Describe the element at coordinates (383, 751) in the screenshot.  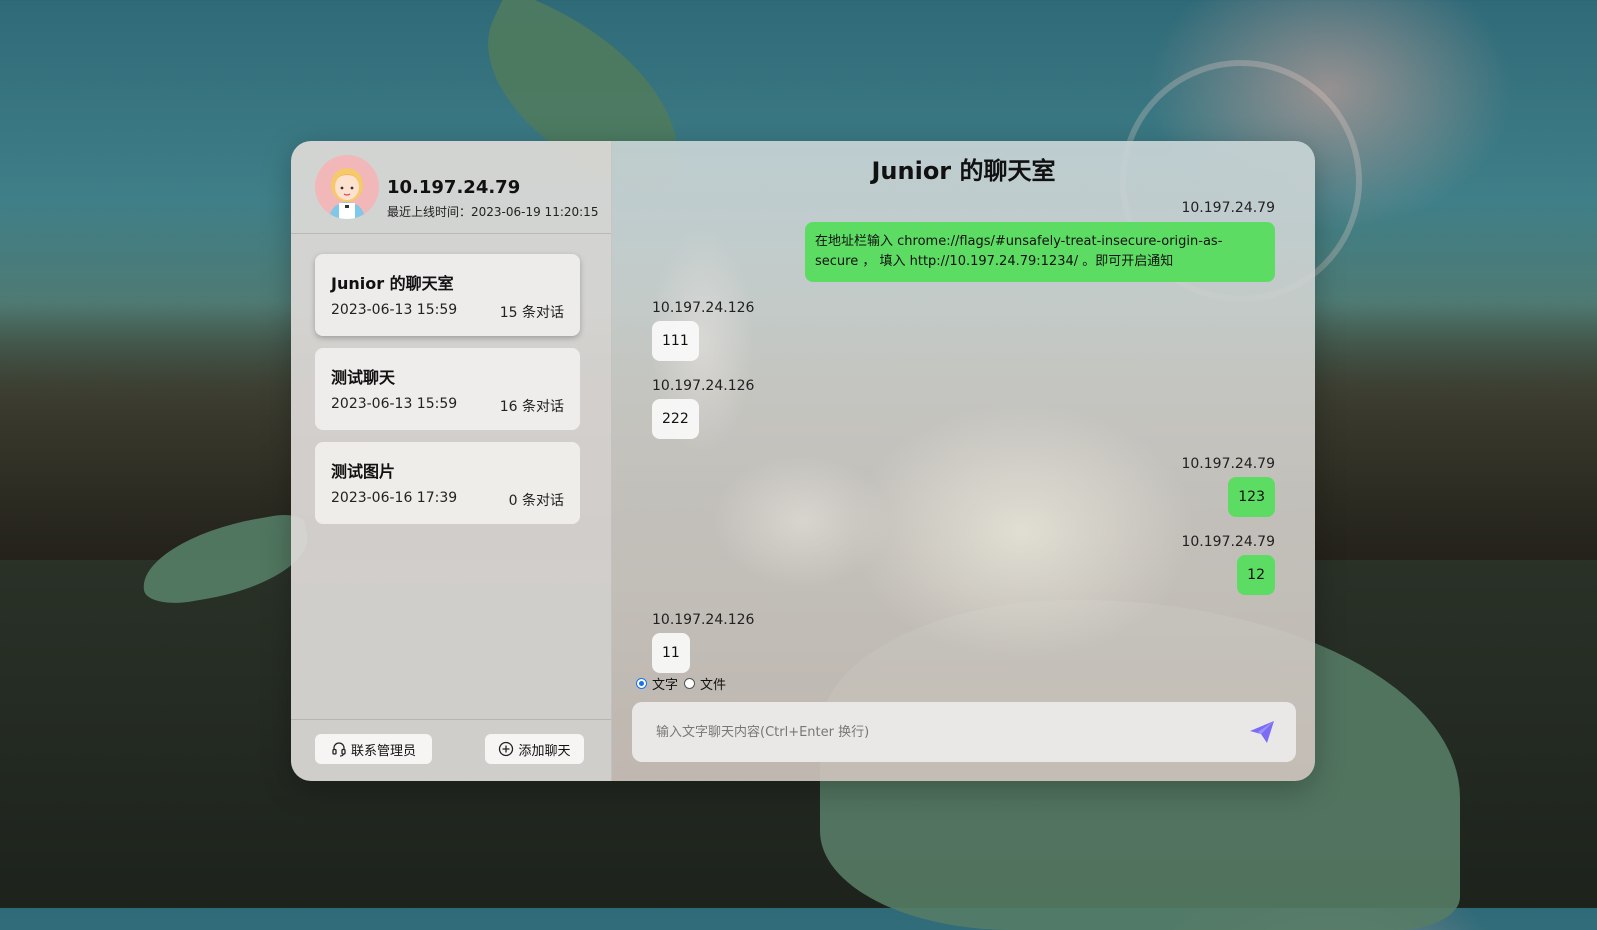
I see `contact-admin-label: 联系管理员` at that location.